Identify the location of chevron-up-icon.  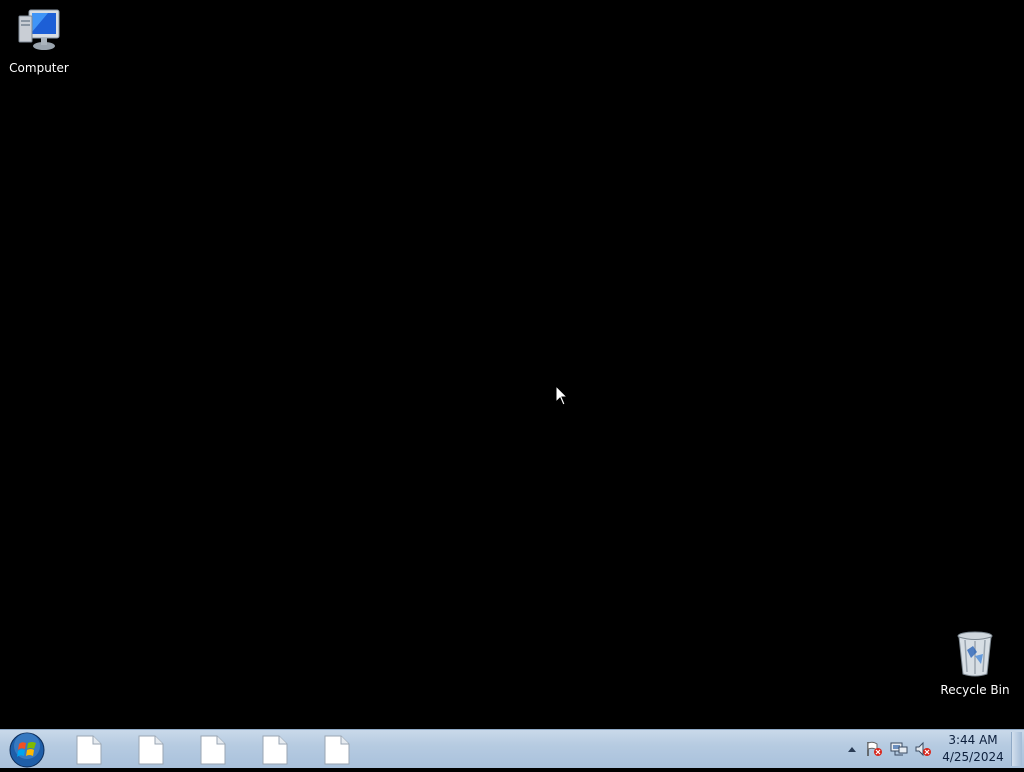
(852, 749).